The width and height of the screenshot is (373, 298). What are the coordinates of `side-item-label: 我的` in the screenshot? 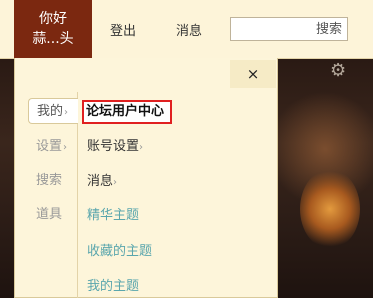 It's located at (50, 111).